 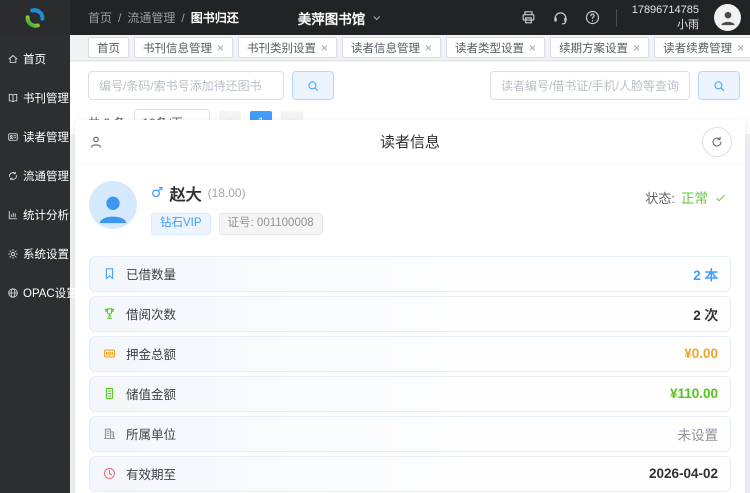 I want to click on tab-label: 读者类型设置, so click(x=490, y=48).